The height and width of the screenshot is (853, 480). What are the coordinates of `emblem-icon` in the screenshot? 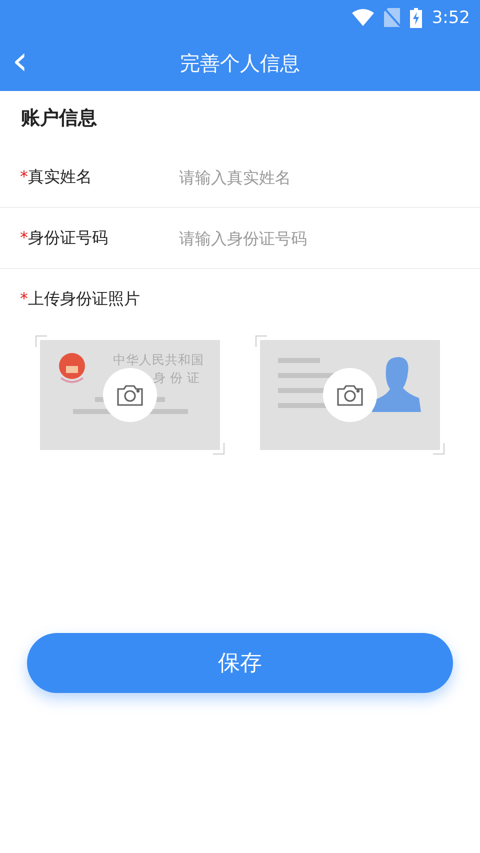 It's located at (72, 368).